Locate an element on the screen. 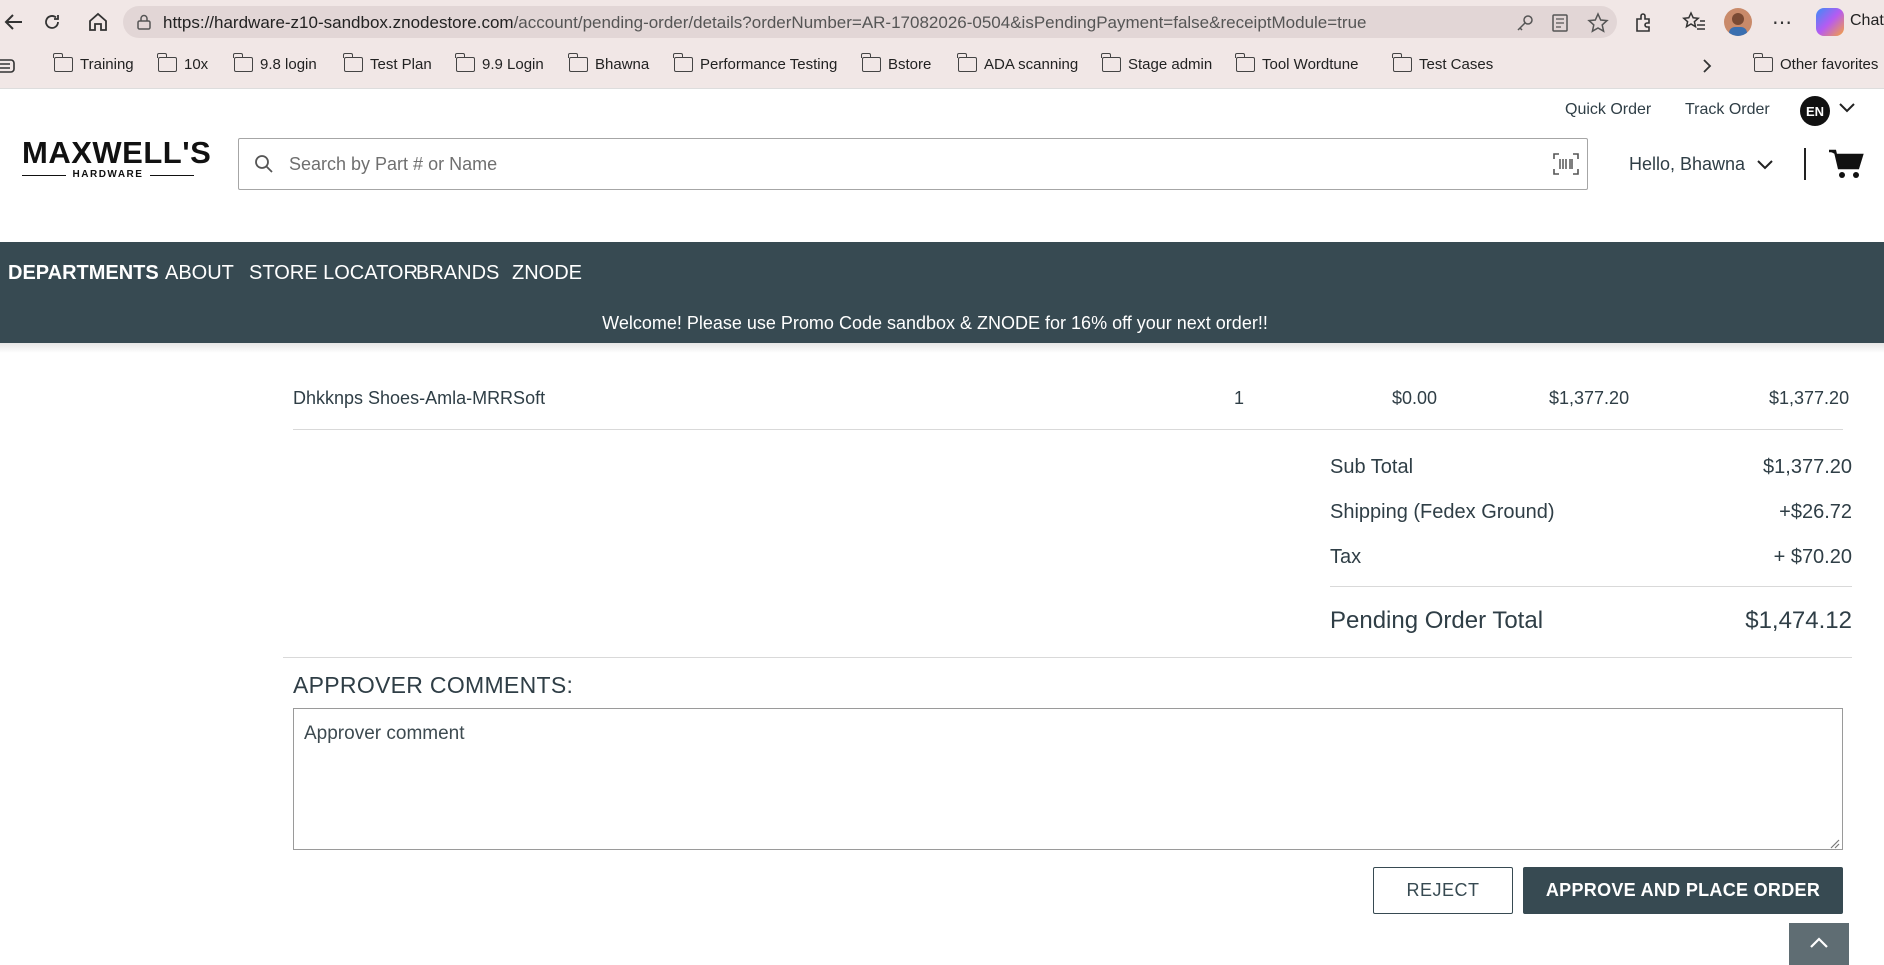 The image size is (1884, 965). bookmark-bstore: Bstore is located at coordinates (896, 63).